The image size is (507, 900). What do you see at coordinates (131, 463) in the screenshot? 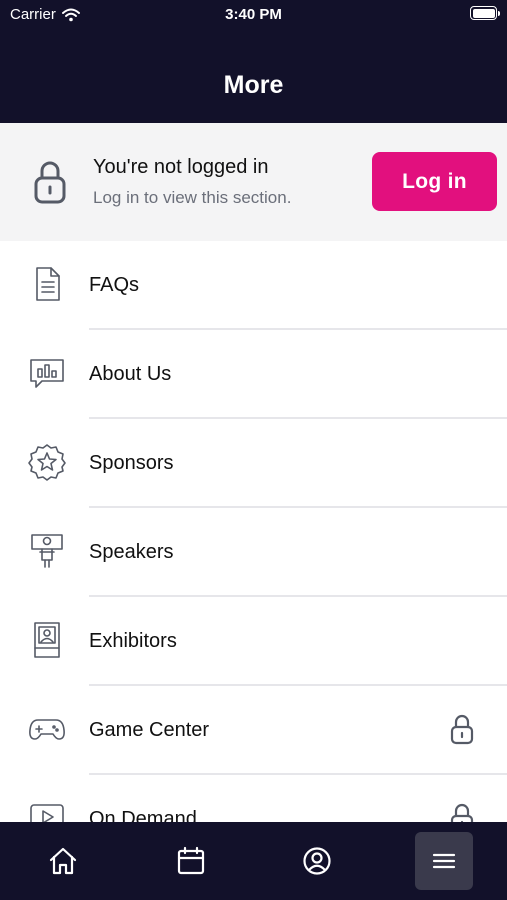
I see `menu-item-label: Sponsors` at bounding box center [131, 463].